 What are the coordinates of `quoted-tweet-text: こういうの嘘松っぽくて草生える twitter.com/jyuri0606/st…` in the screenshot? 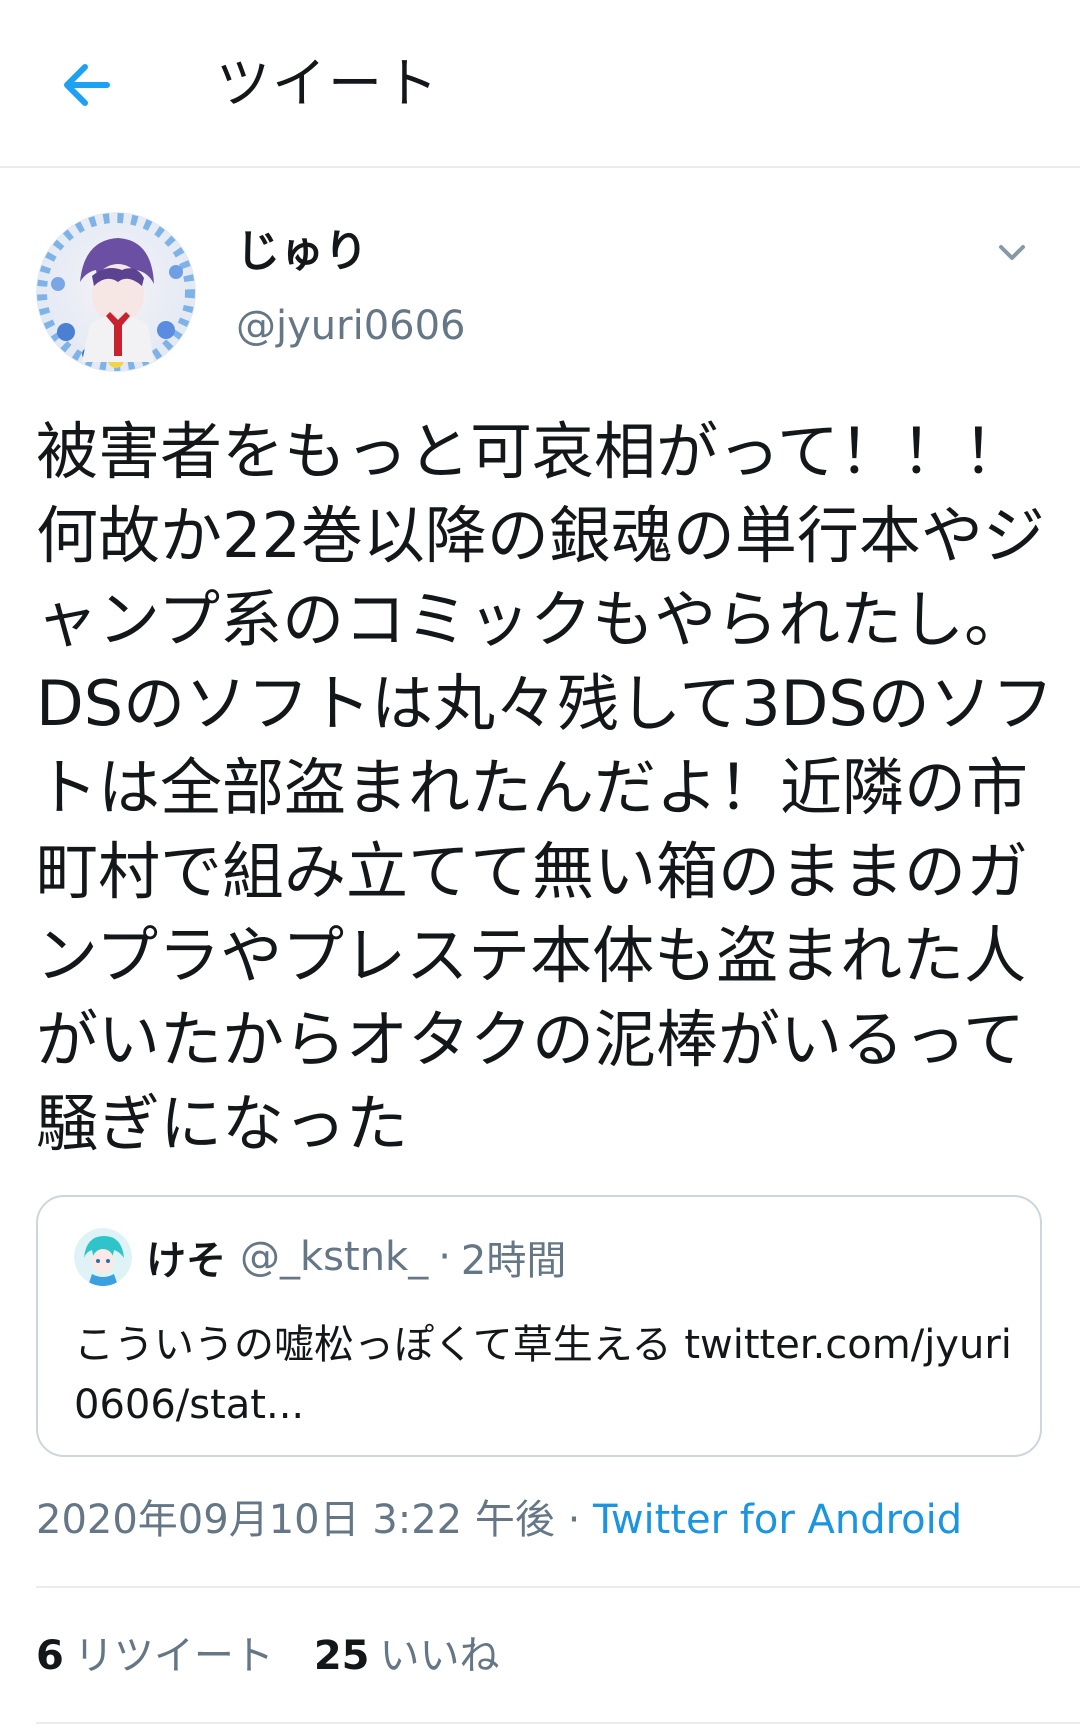 It's located at (543, 1375).